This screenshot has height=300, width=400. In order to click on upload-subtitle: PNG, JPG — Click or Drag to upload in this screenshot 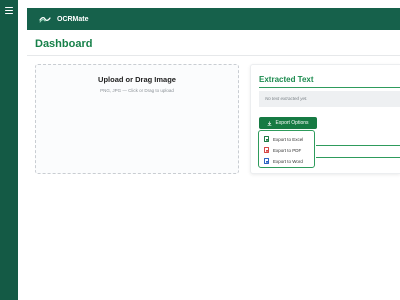, I will do `click(137, 90)`.